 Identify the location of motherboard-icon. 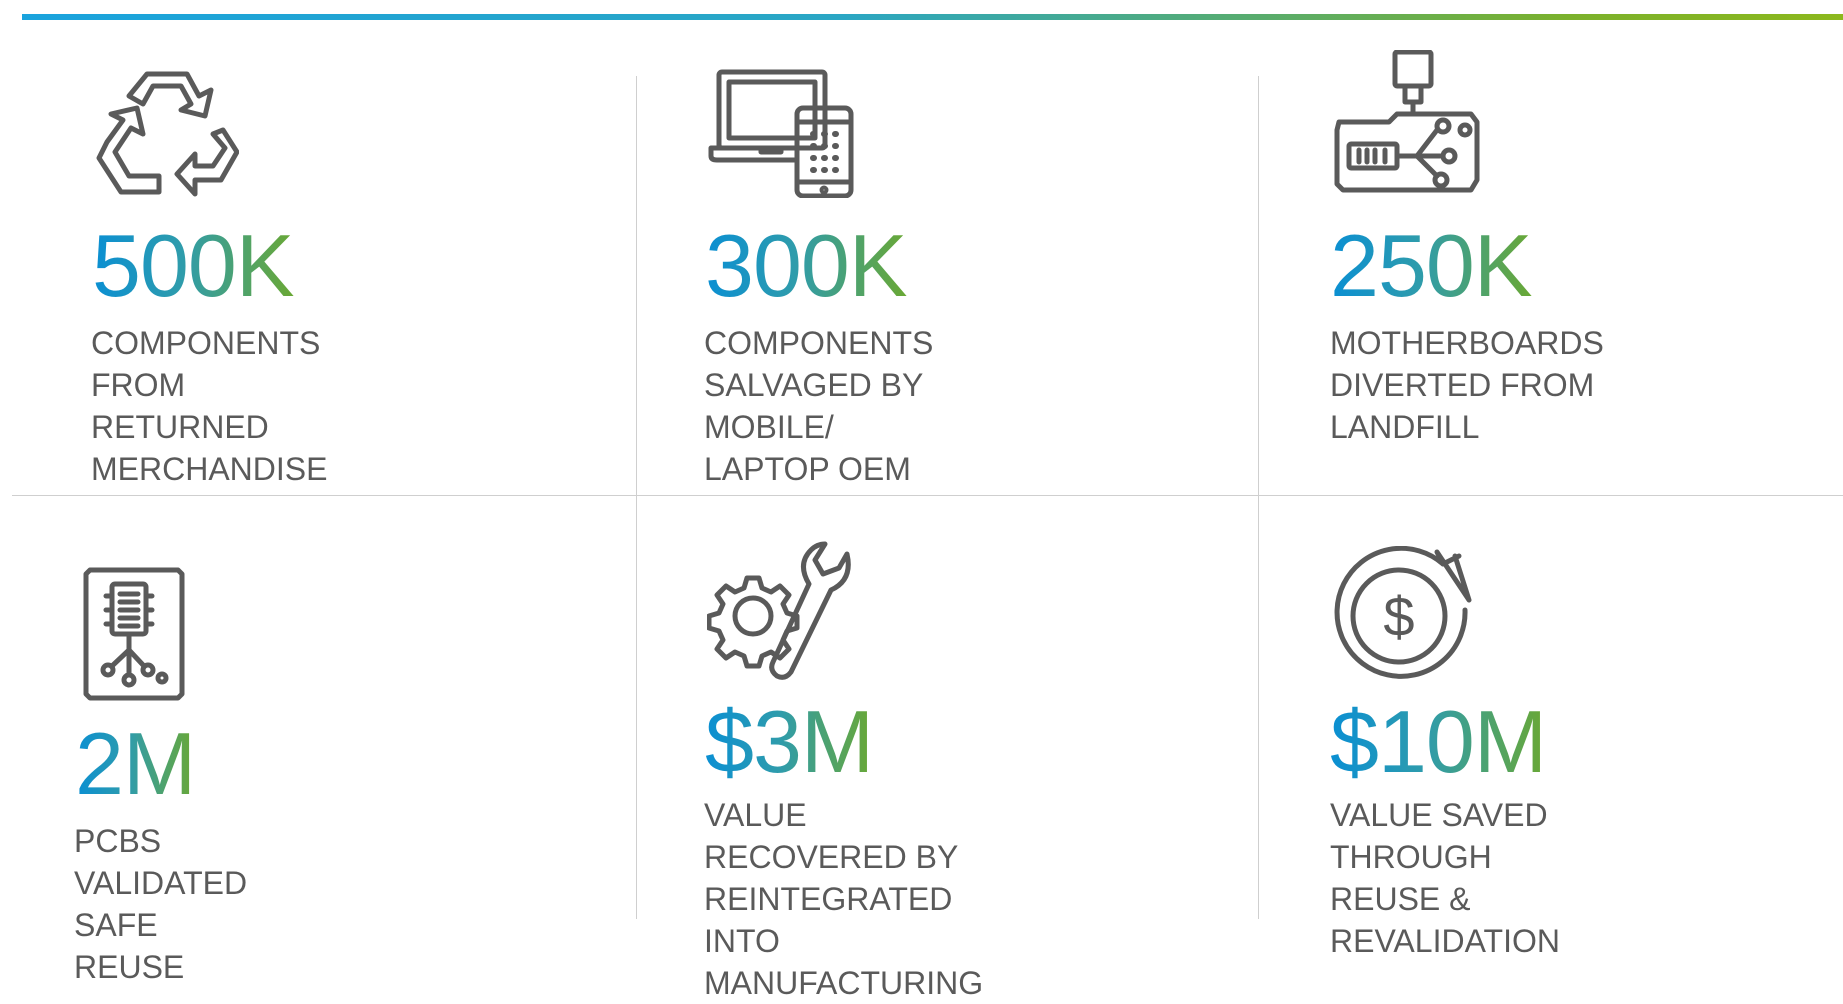
(1407, 123).